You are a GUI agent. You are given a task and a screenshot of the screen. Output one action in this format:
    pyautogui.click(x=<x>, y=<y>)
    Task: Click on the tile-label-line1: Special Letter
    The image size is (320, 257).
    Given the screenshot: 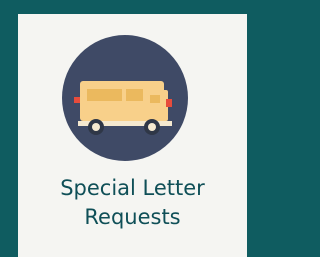 What is the action you would take?
    pyautogui.click(x=132, y=188)
    